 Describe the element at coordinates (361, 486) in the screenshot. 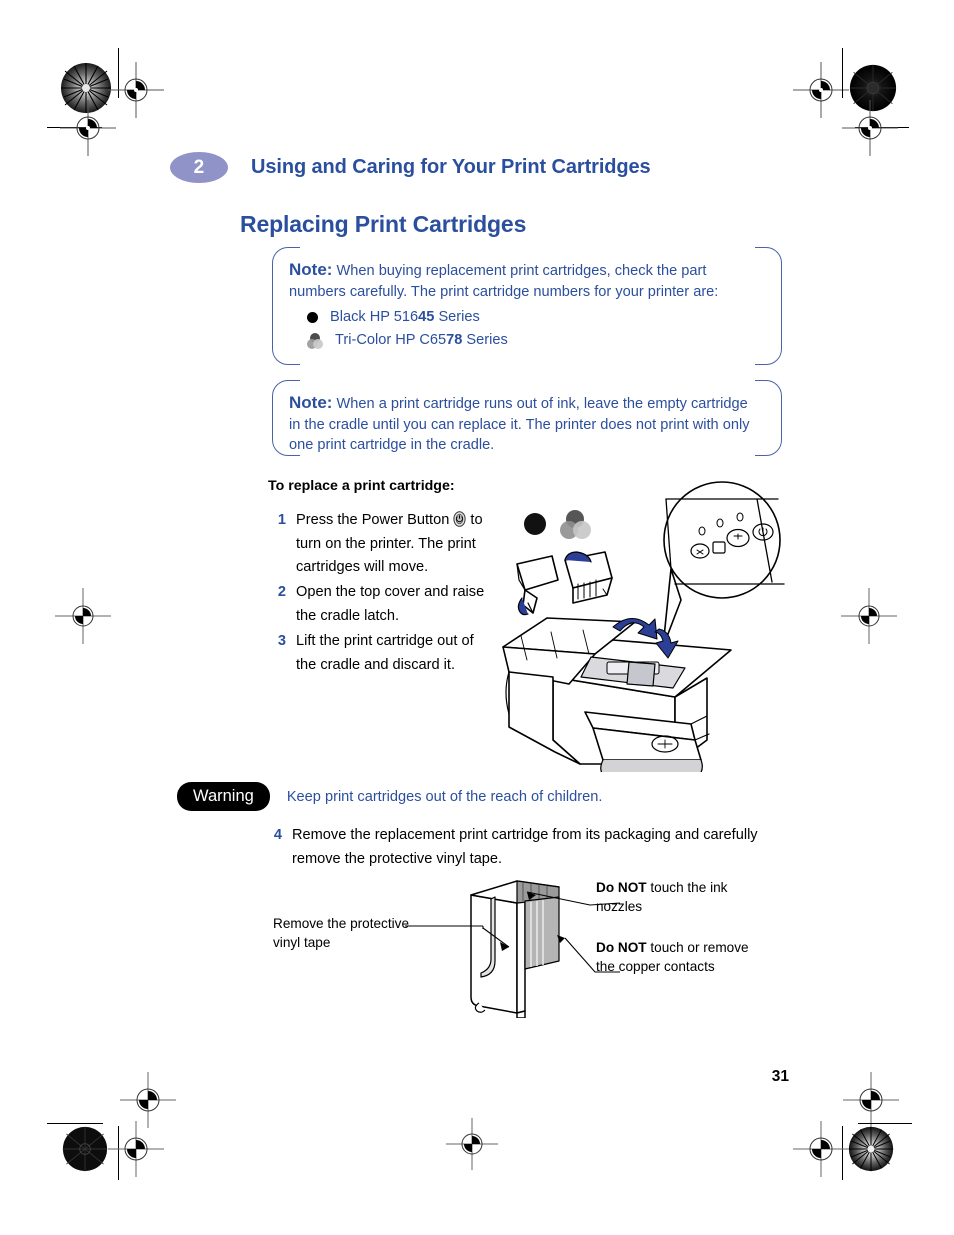

I see `procedure-heading: To replace a print cartridge:` at that location.